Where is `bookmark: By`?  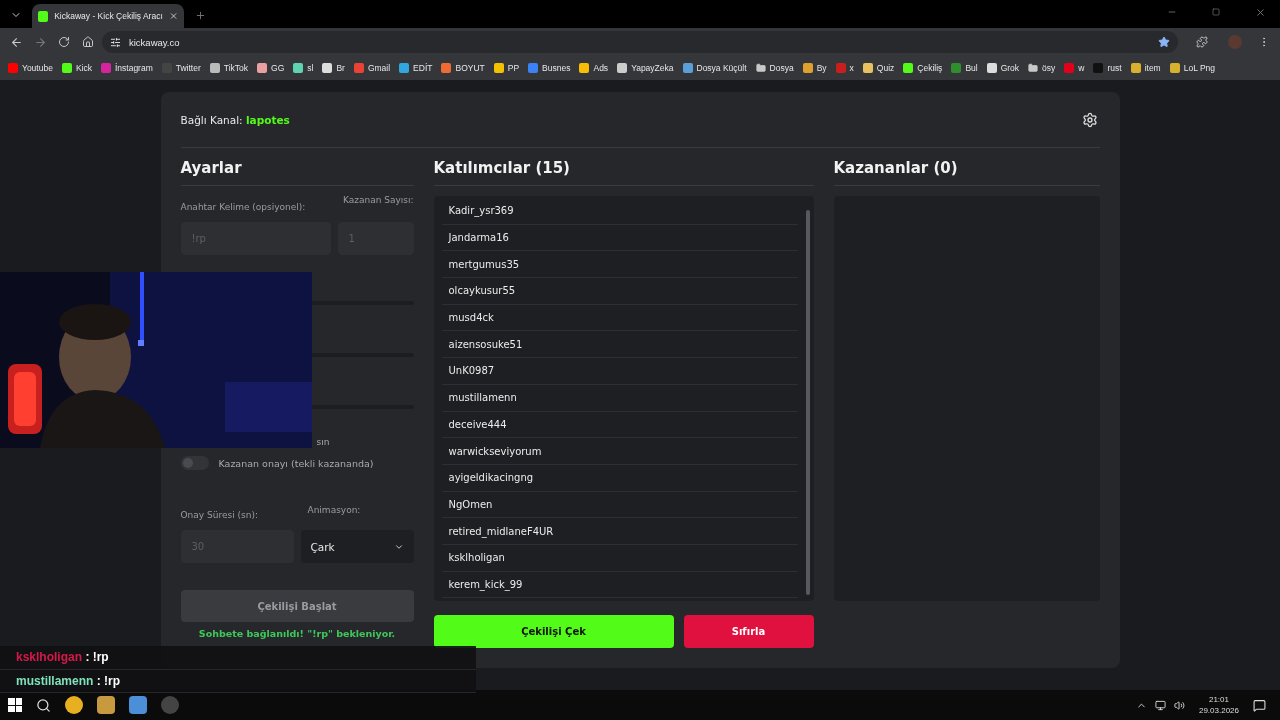 bookmark: By is located at coordinates (814, 68).